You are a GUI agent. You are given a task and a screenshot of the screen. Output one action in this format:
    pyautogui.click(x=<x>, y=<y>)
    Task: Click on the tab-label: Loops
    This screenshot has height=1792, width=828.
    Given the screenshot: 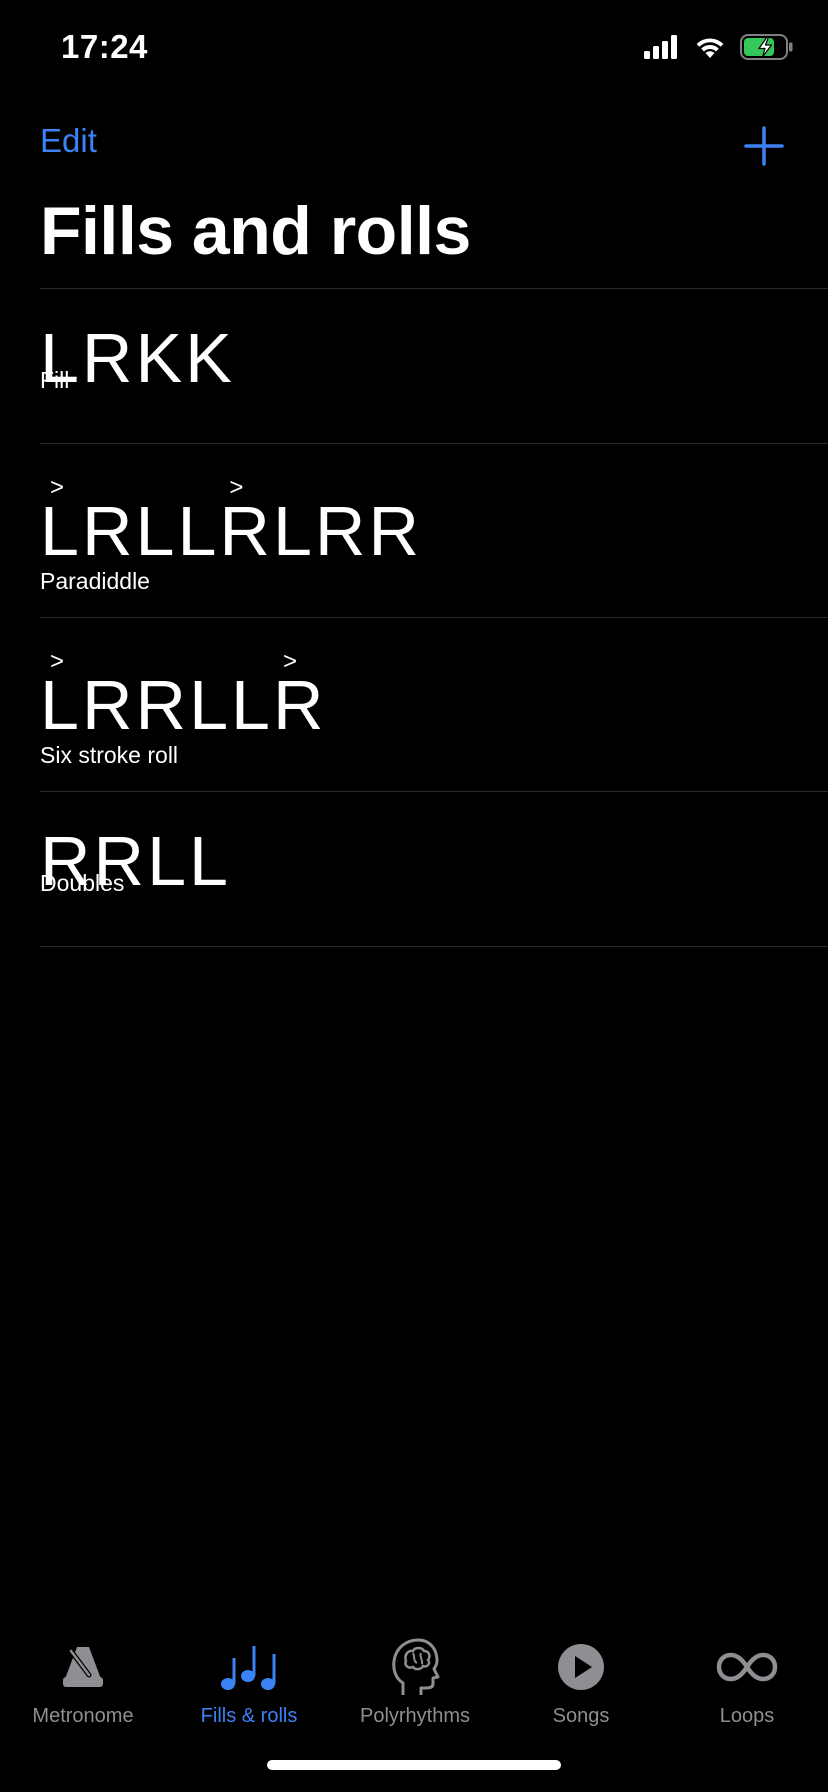 What is the action you would take?
    pyautogui.click(x=747, y=1716)
    